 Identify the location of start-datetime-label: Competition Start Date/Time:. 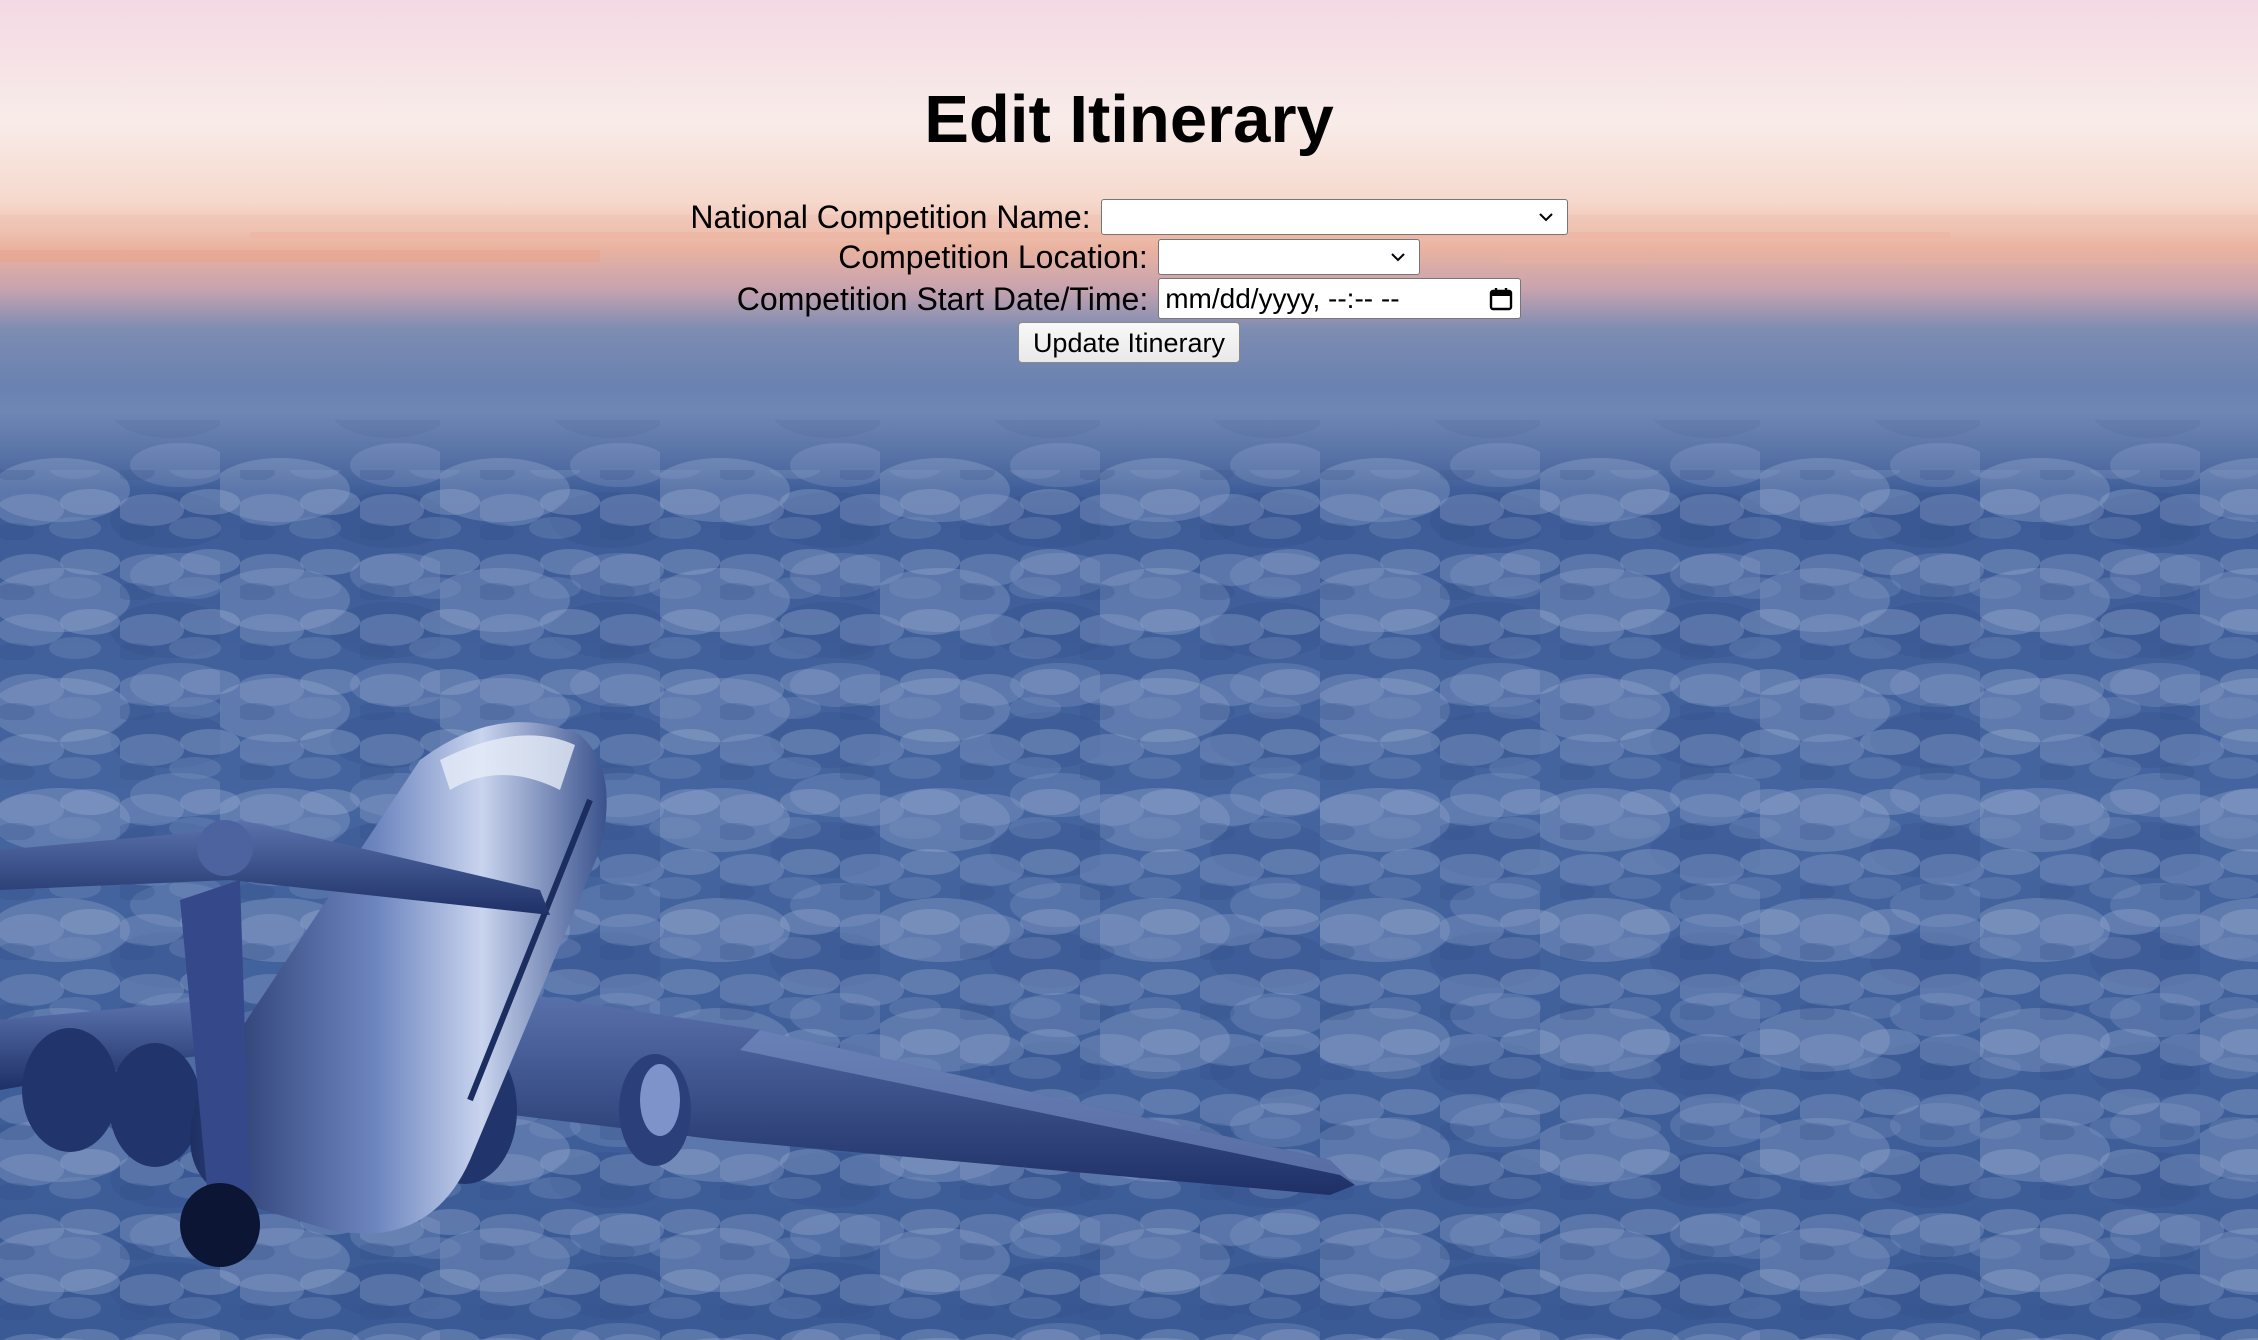
(942, 298).